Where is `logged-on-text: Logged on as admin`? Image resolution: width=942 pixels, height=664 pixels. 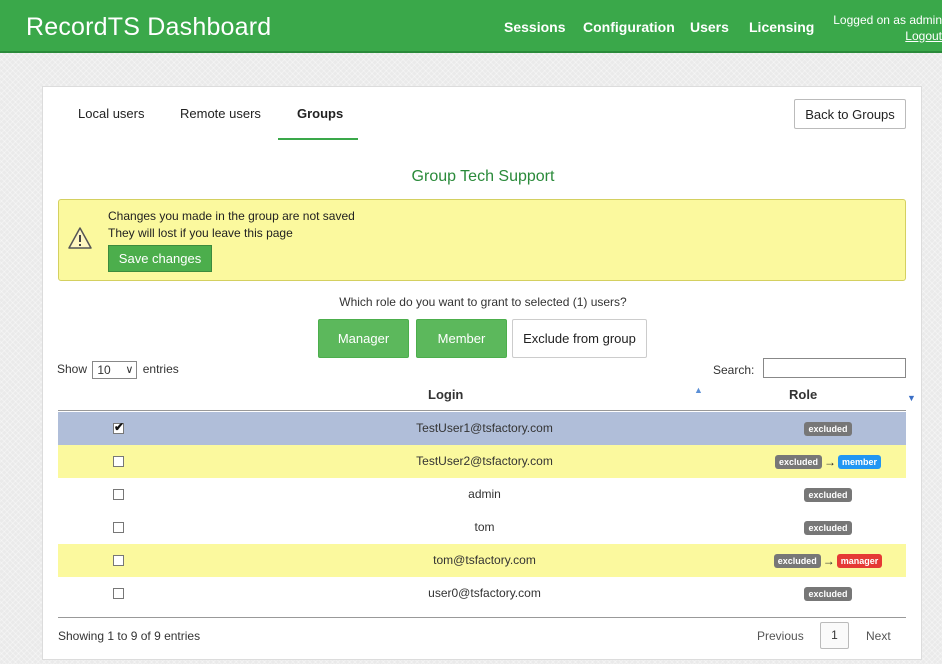 logged-on-text: Logged on as admin is located at coordinates (887, 20).